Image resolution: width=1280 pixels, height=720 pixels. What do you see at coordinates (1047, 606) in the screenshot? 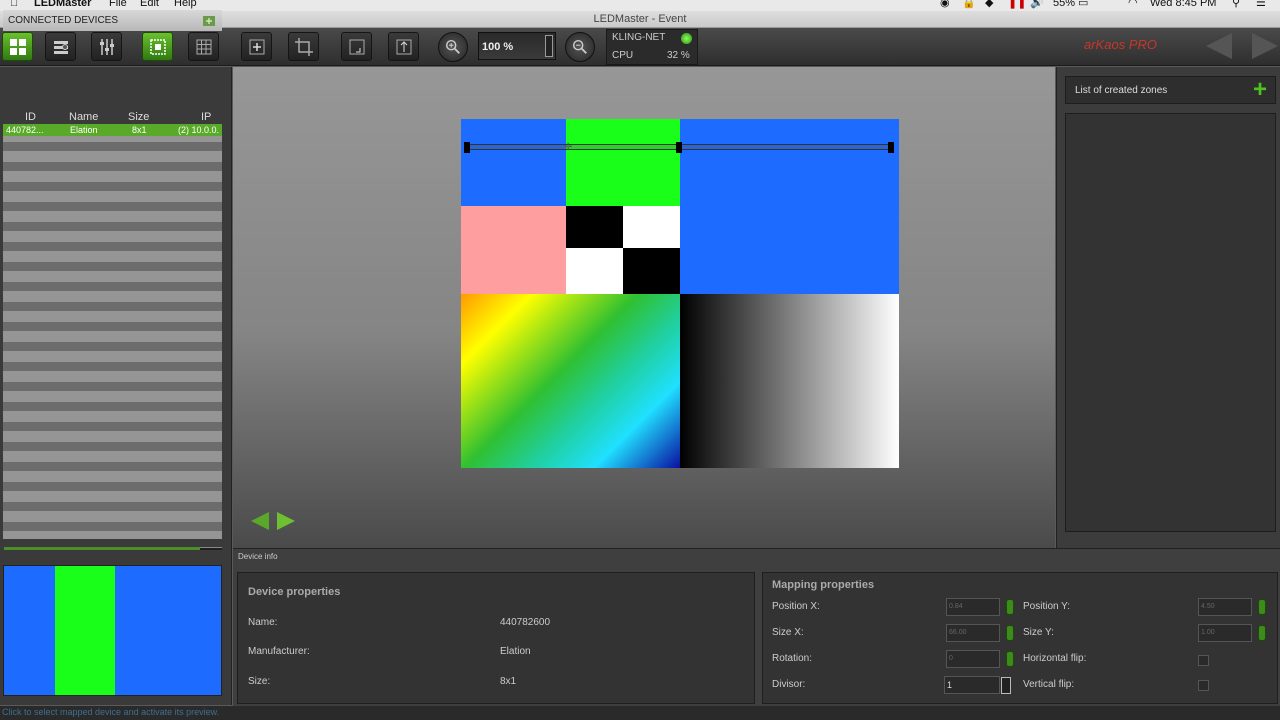
I see `position-y-label: Position Y:` at bounding box center [1047, 606].